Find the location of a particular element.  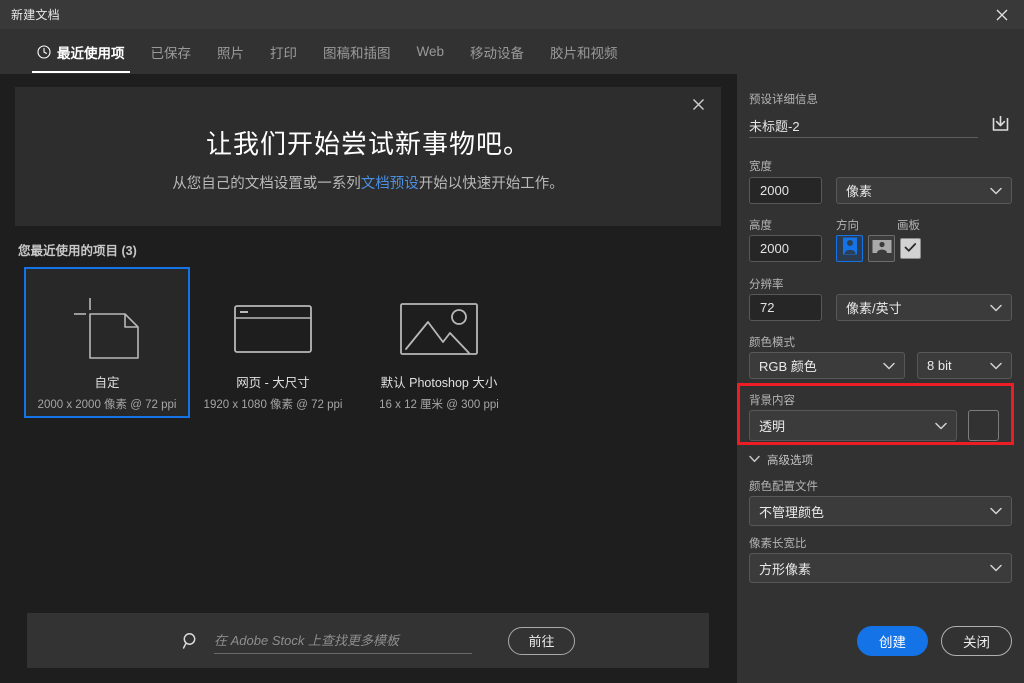

background-color-swatch is located at coordinates (983, 425).